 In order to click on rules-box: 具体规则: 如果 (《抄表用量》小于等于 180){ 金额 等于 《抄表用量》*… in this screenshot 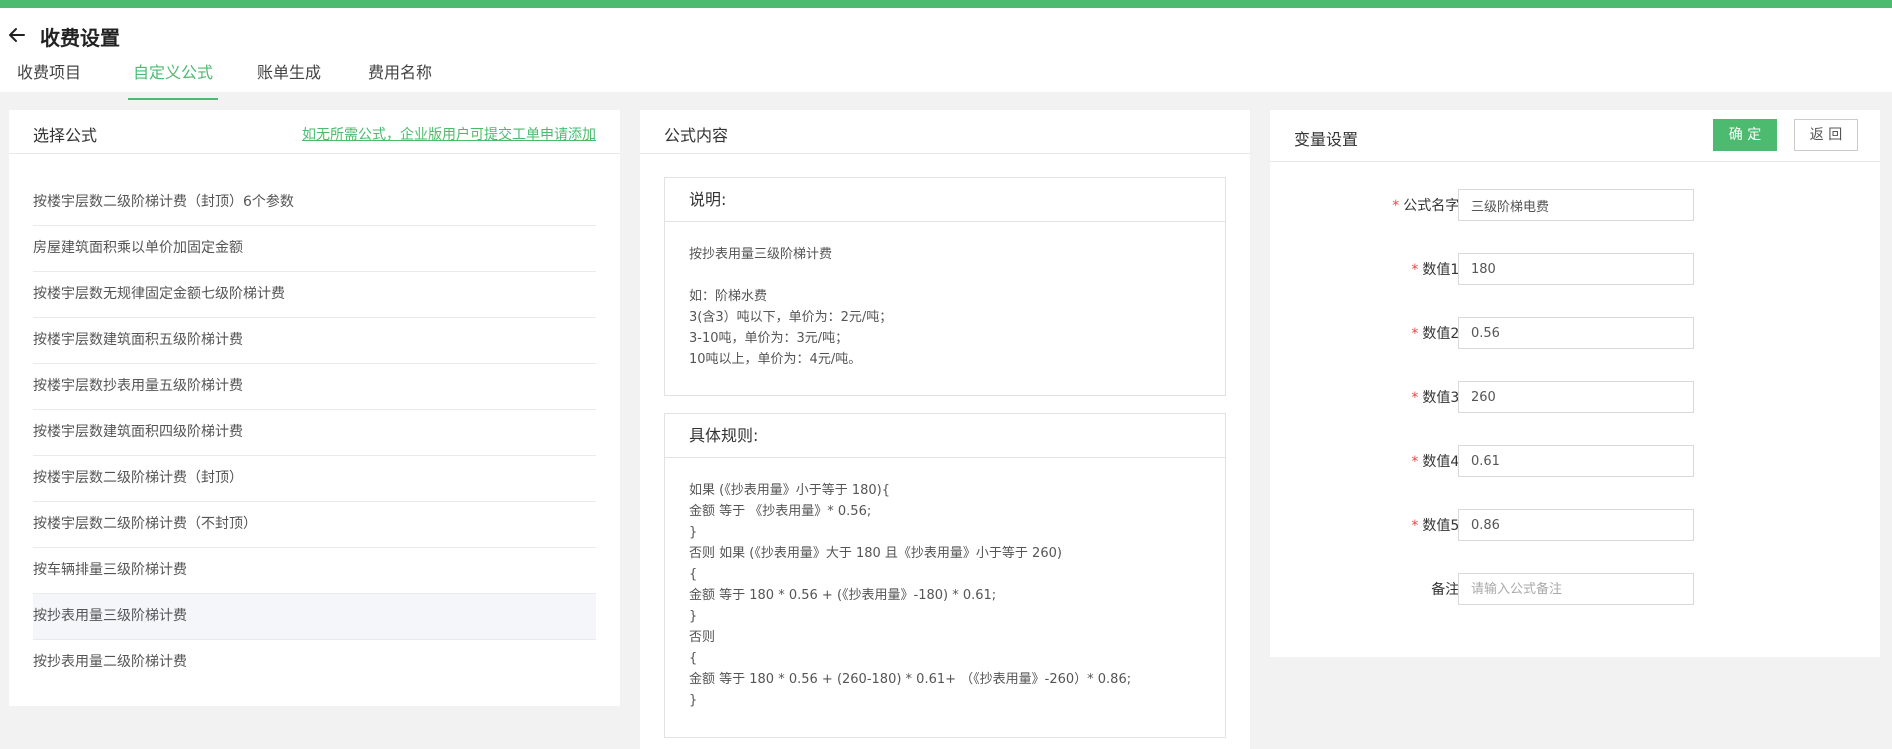, I will do `click(945, 575)`.